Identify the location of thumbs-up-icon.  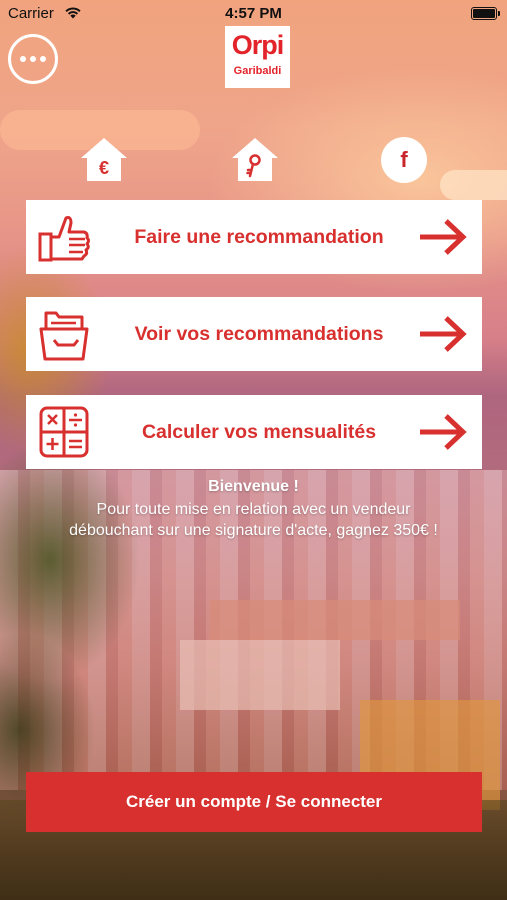
(64, 239).